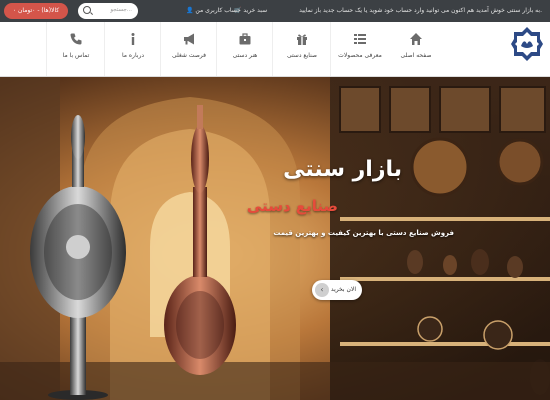  Describe the element at coordinates (217, 10) in the screenshot. I see `account-link-label: حساب کاربری من` at that location.